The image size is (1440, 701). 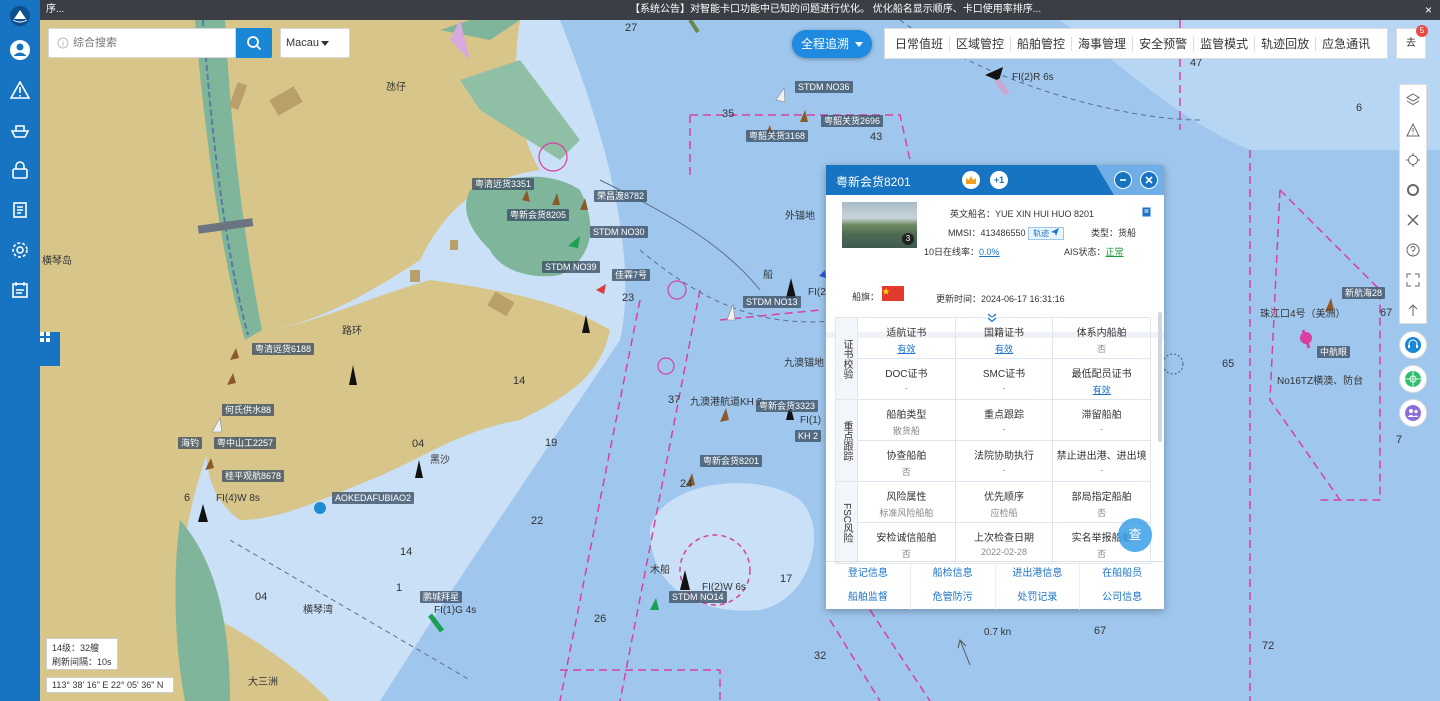 I want to click on light-label: FI(1), so click(x=811, y=420).